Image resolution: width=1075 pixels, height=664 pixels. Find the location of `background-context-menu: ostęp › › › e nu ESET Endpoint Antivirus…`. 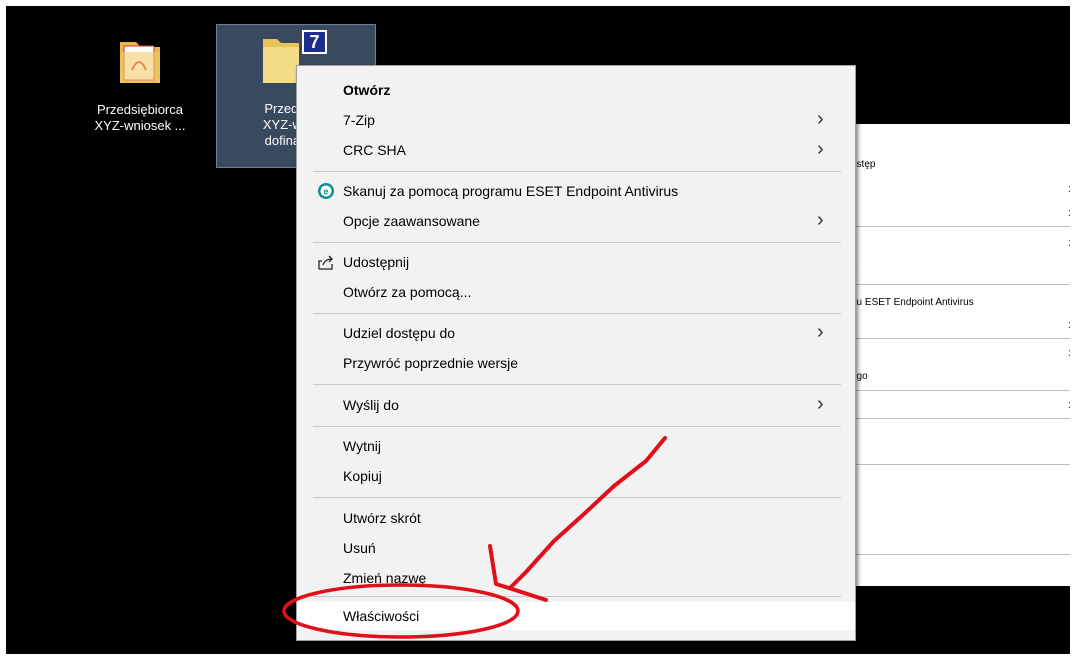

background-context-menu: ostęp › › › e nu ESET Endpoint Antivirus… is located at coordinates (959, 355).